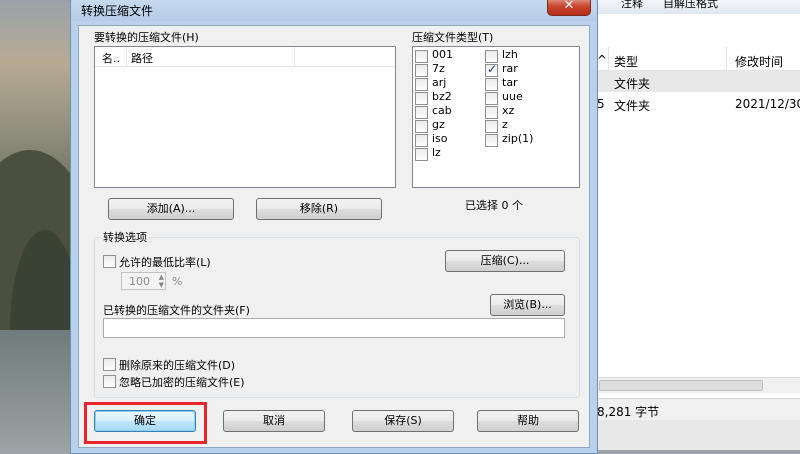 The width and height of the screenshot is (800, 454). What do you see at coordinates (439, 82) in the screenshot?
I see `checkbox-label-arj: arj` at bounding box center [439, 82].